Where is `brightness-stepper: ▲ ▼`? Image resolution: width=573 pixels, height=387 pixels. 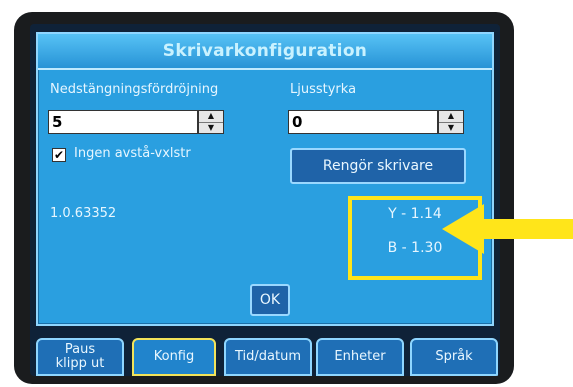
brightness-stepper: ▲ ▼ is located at coordinates (451, 122).